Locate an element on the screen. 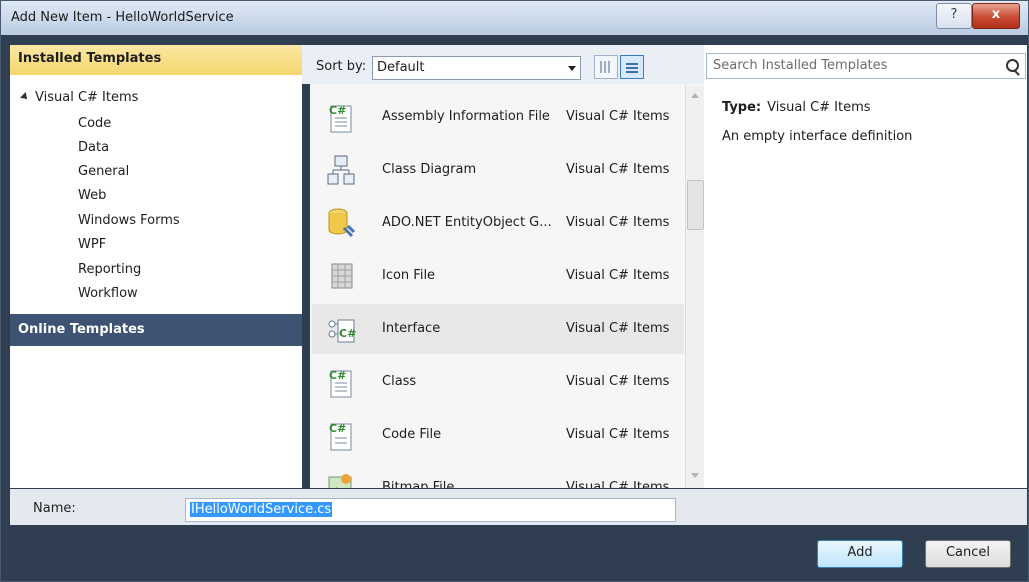  tree-item-general: General is located at coordinates (103, 171).